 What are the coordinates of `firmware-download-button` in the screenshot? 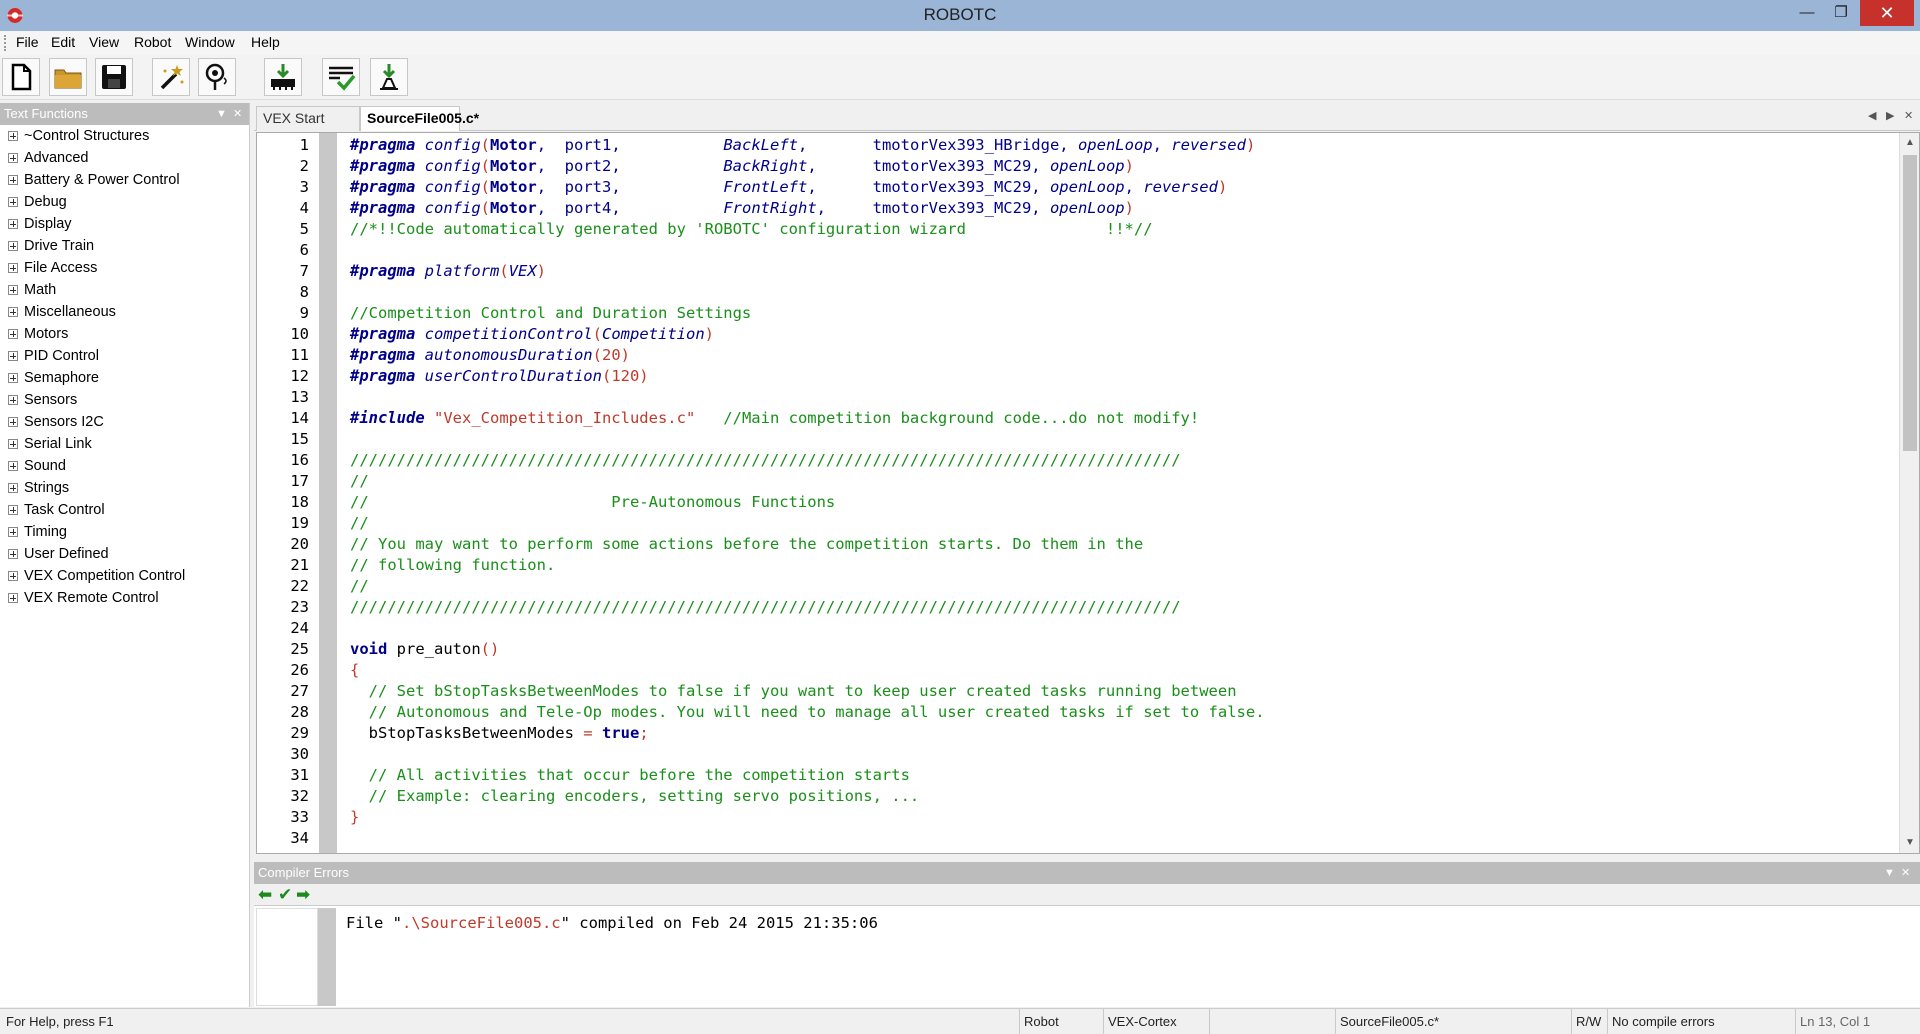 It's located at (217, 77).